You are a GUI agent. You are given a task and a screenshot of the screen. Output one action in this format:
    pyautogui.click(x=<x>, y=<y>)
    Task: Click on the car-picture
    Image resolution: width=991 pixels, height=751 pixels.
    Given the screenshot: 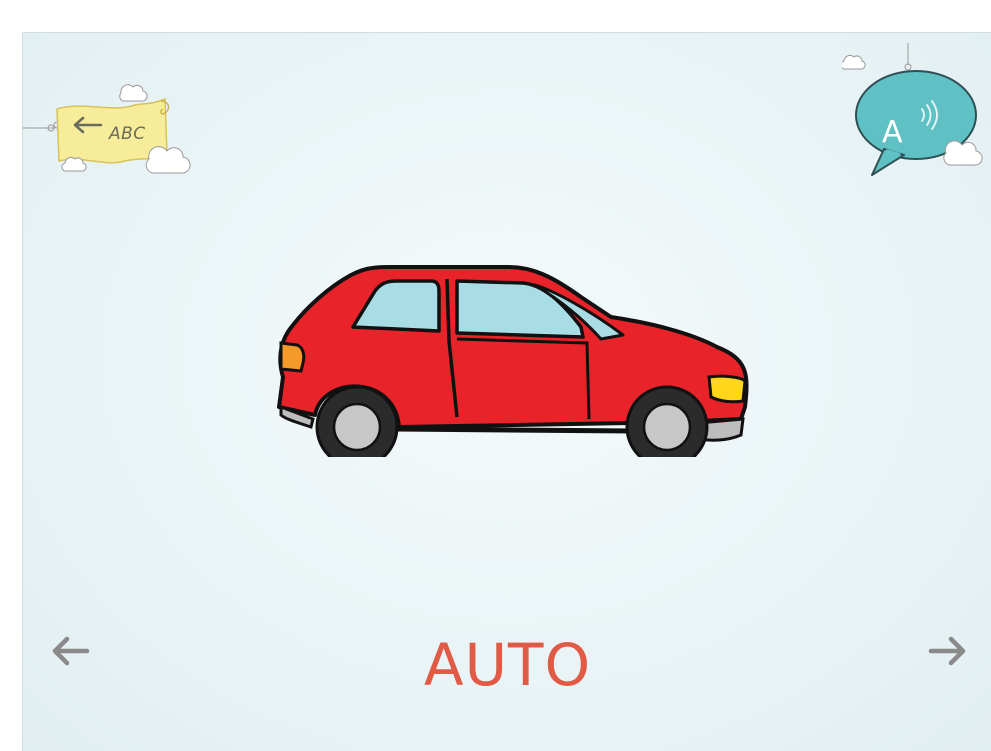 What is the action you would take?
    pyautogui.click(x=511, y=358)
    